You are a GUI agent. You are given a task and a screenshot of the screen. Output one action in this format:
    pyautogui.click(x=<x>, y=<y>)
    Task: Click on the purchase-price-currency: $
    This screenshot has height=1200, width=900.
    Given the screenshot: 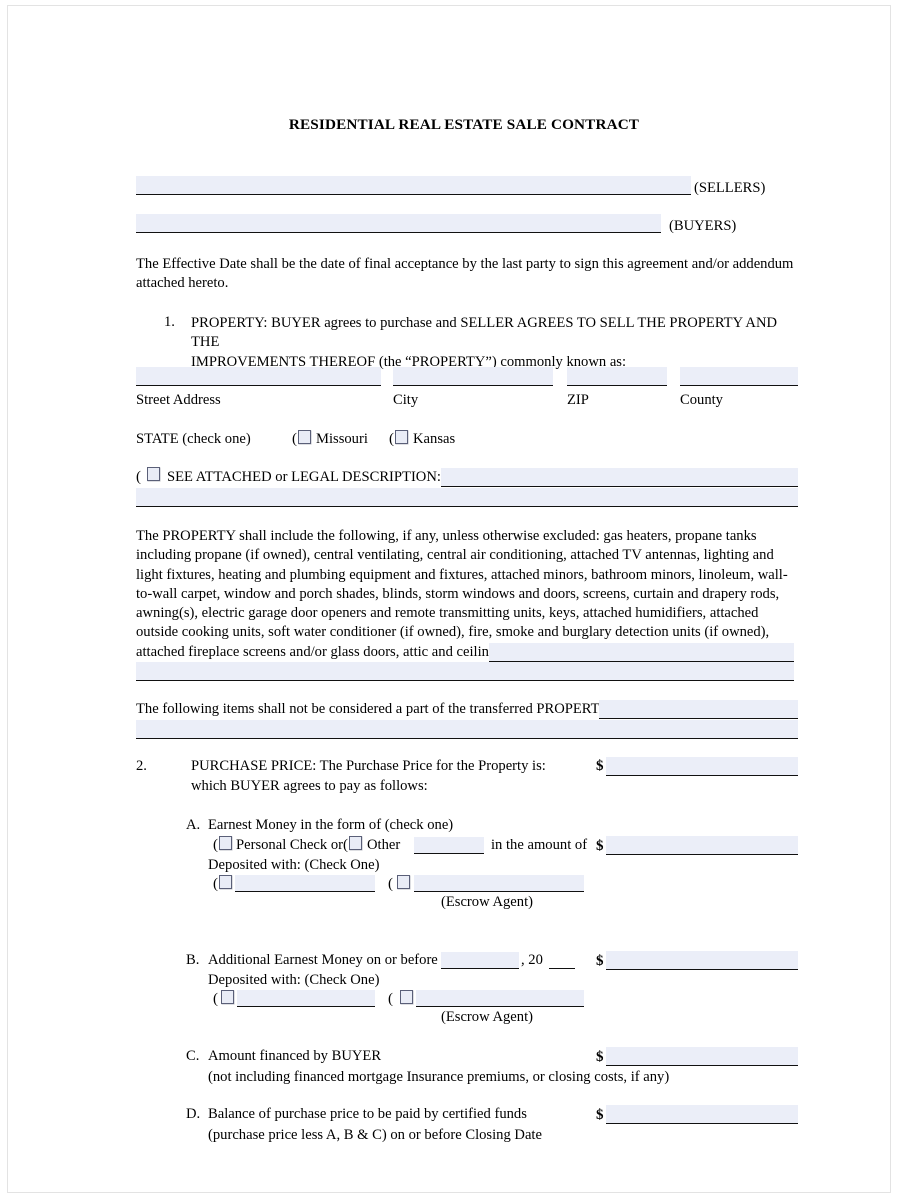 What is the action you would take?
    pyautogui.click(x=600, y=766)
    